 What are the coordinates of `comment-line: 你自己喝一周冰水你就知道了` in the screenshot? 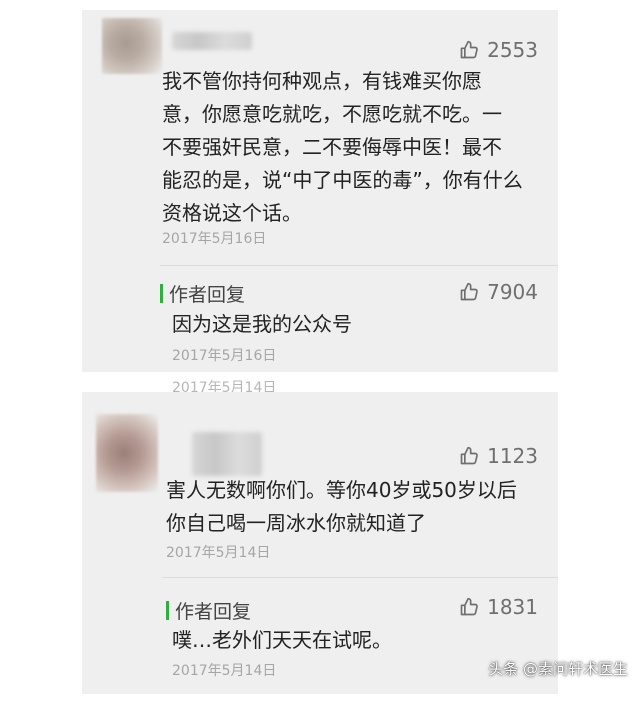 It's located at (296, 523).